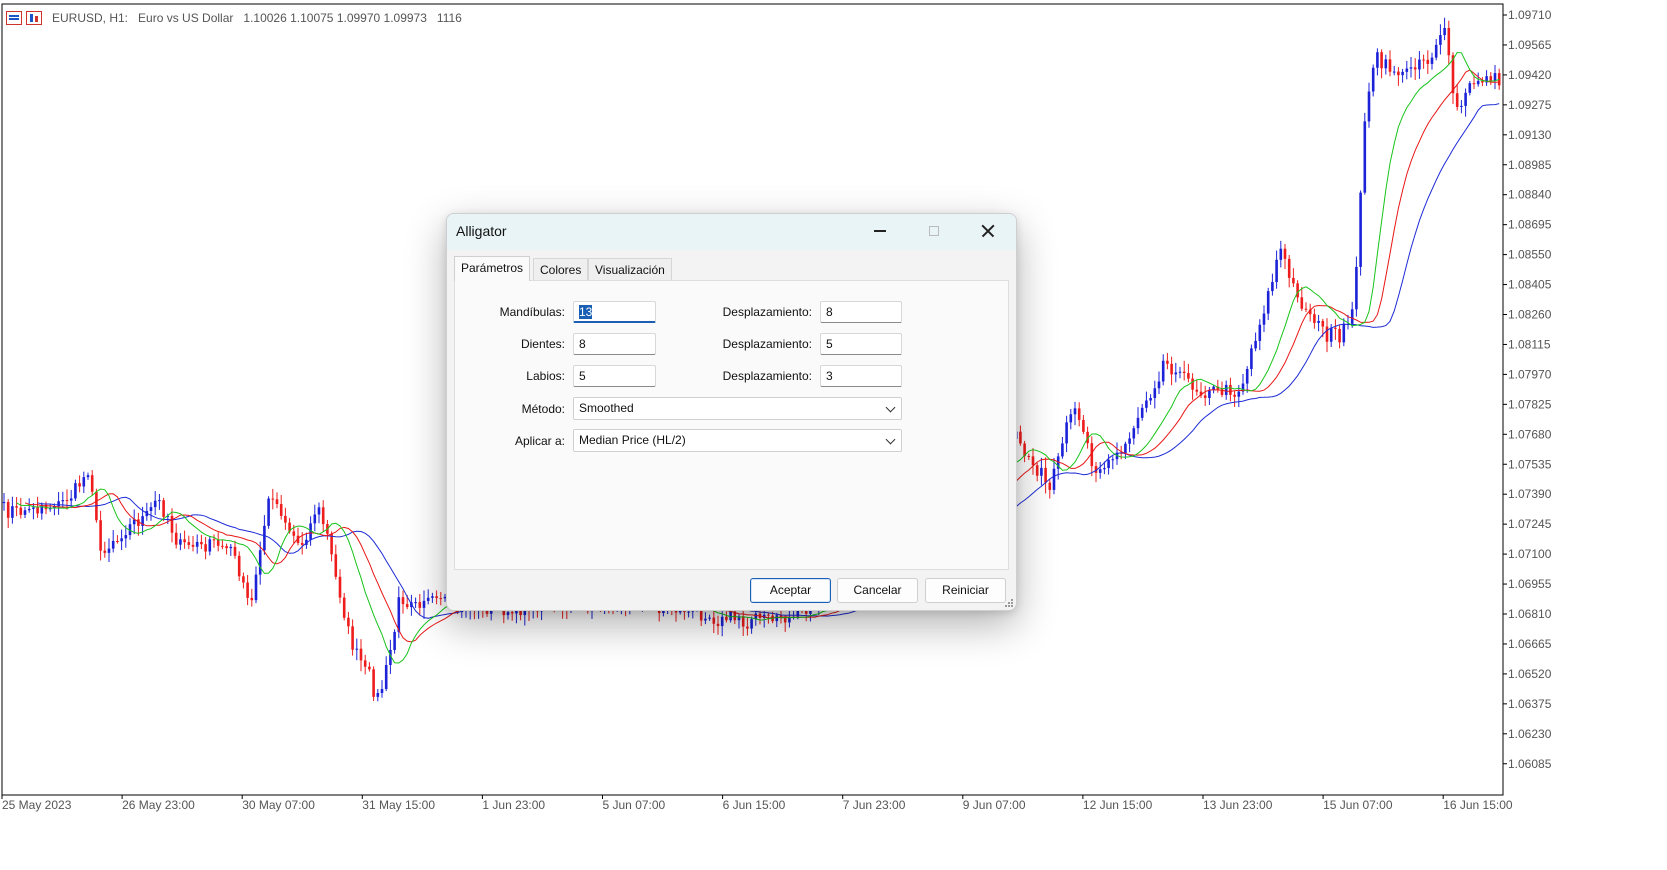 Image resolution: width=1667 pixels, height=870 pixels. What do you see at coordinates (877, 590) in the screenshot?
I see `cancel-button: Cancelar` at bounding box center [877, 590].